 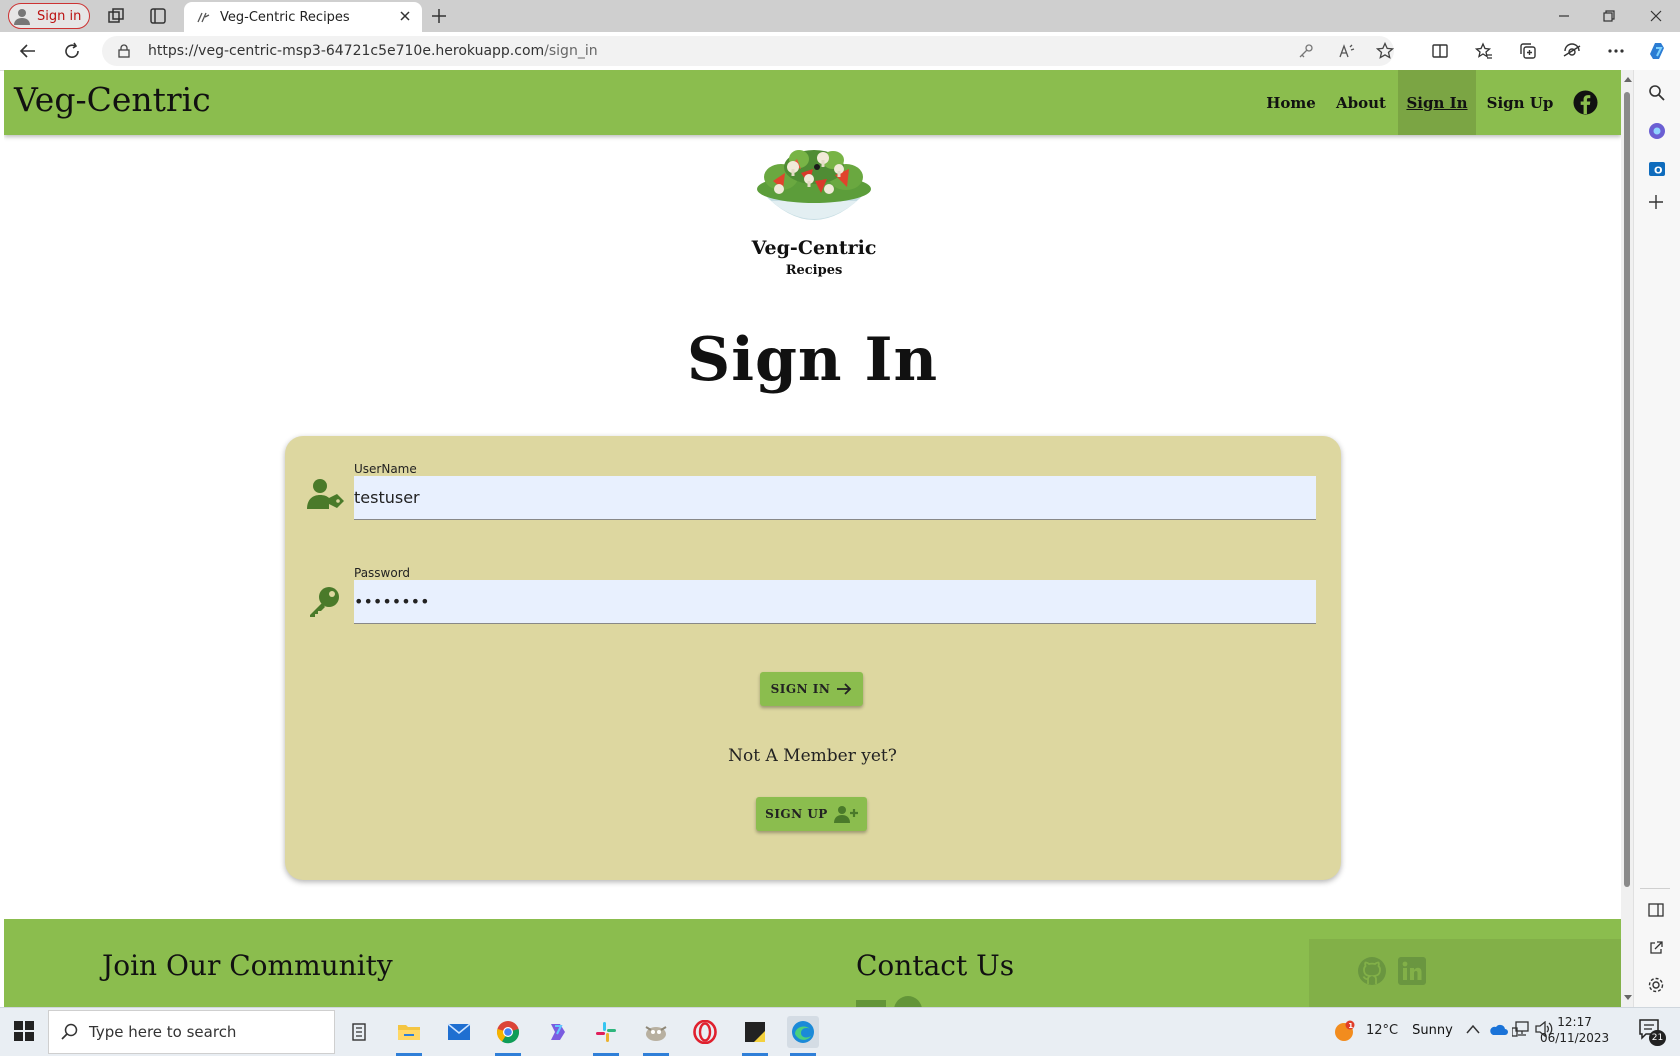 I want to click on favorite-star-icon, so click(x=1385, y=51).